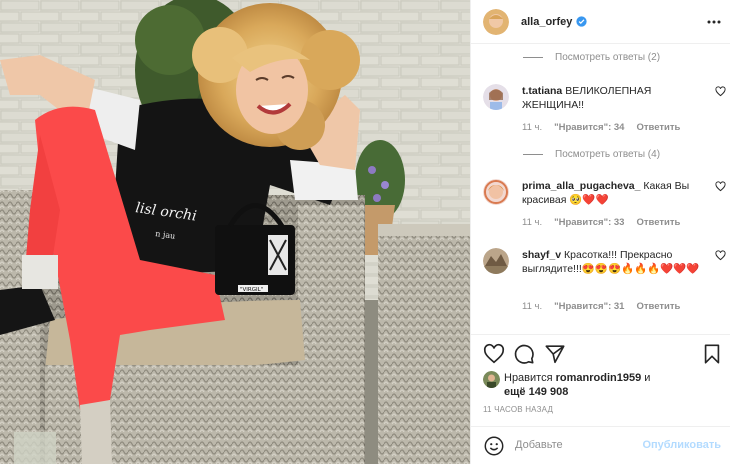 This screenshot has width=730, height=464. I want to click on liker-avatar, so click(491, 379).